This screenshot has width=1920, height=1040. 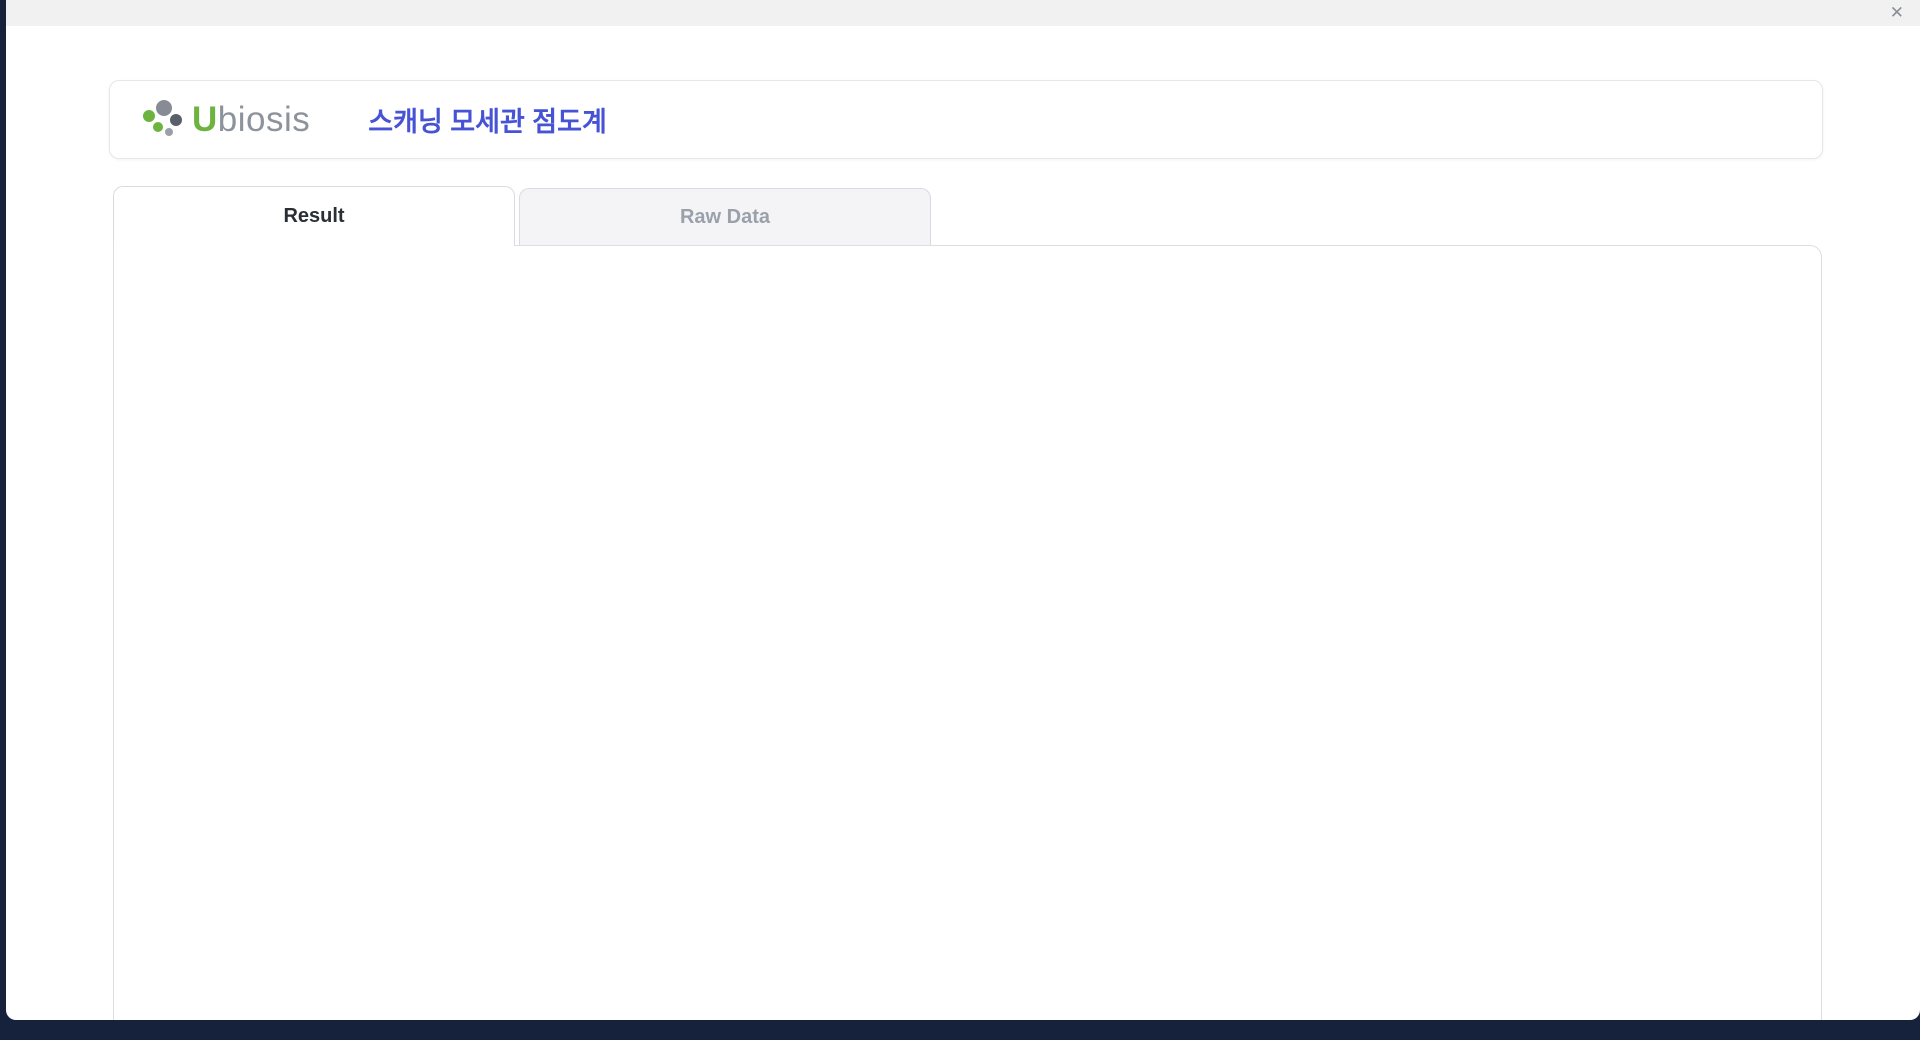 I want to click on page-title: 스캐닝 모세관 점도계, so click(x=487, y=122).